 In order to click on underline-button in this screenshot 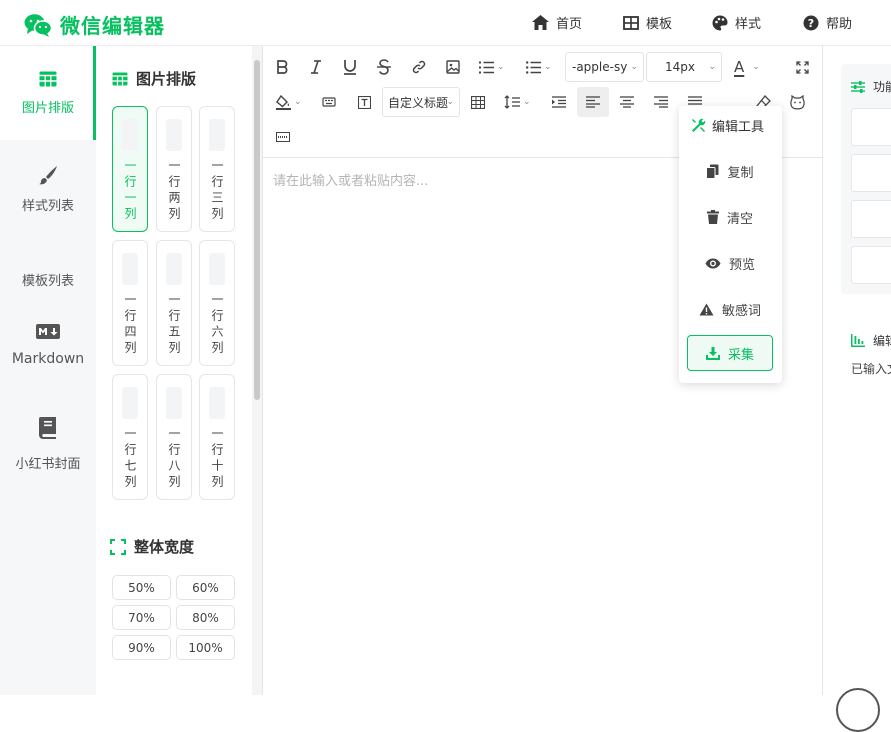, I will do `click(350, 67)`.